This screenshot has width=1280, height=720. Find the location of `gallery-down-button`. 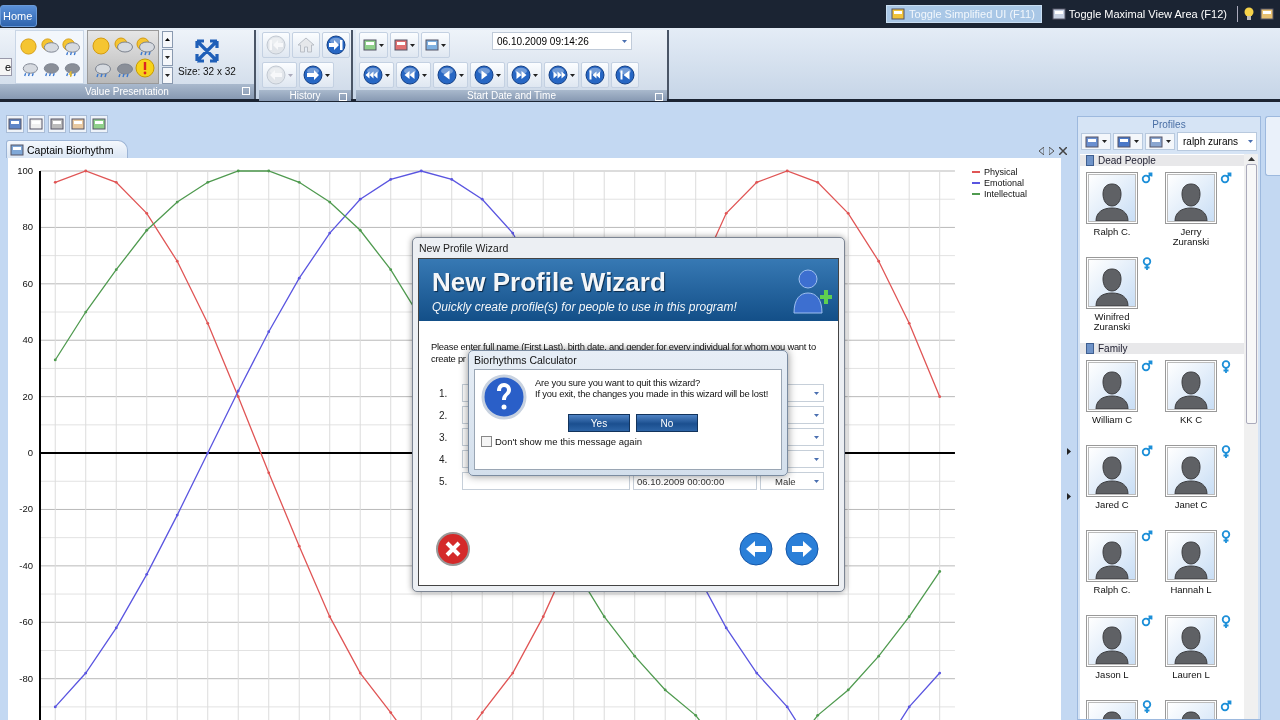

gallery-down-button is located at coordinates (167, 57).